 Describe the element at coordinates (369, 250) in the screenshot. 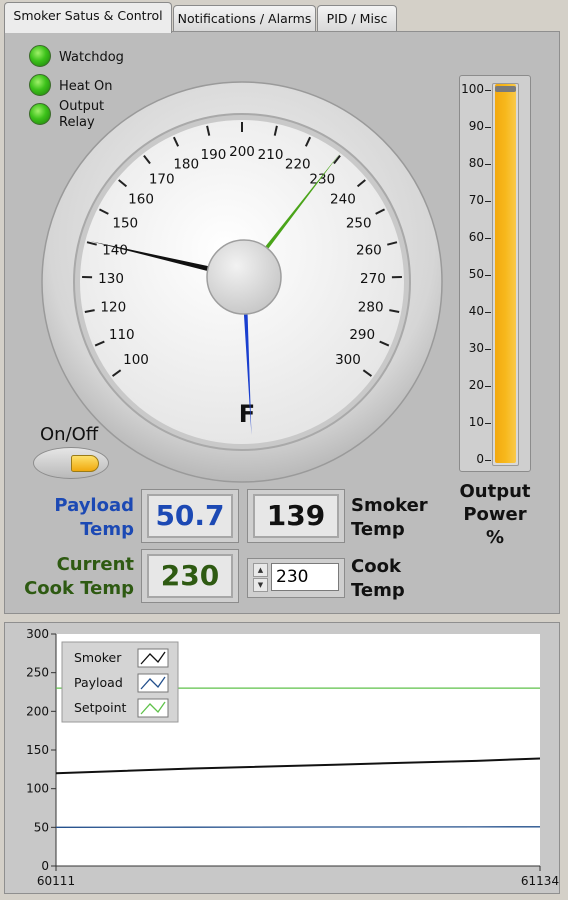

I see `gauge-tick-label: 260` at that location.